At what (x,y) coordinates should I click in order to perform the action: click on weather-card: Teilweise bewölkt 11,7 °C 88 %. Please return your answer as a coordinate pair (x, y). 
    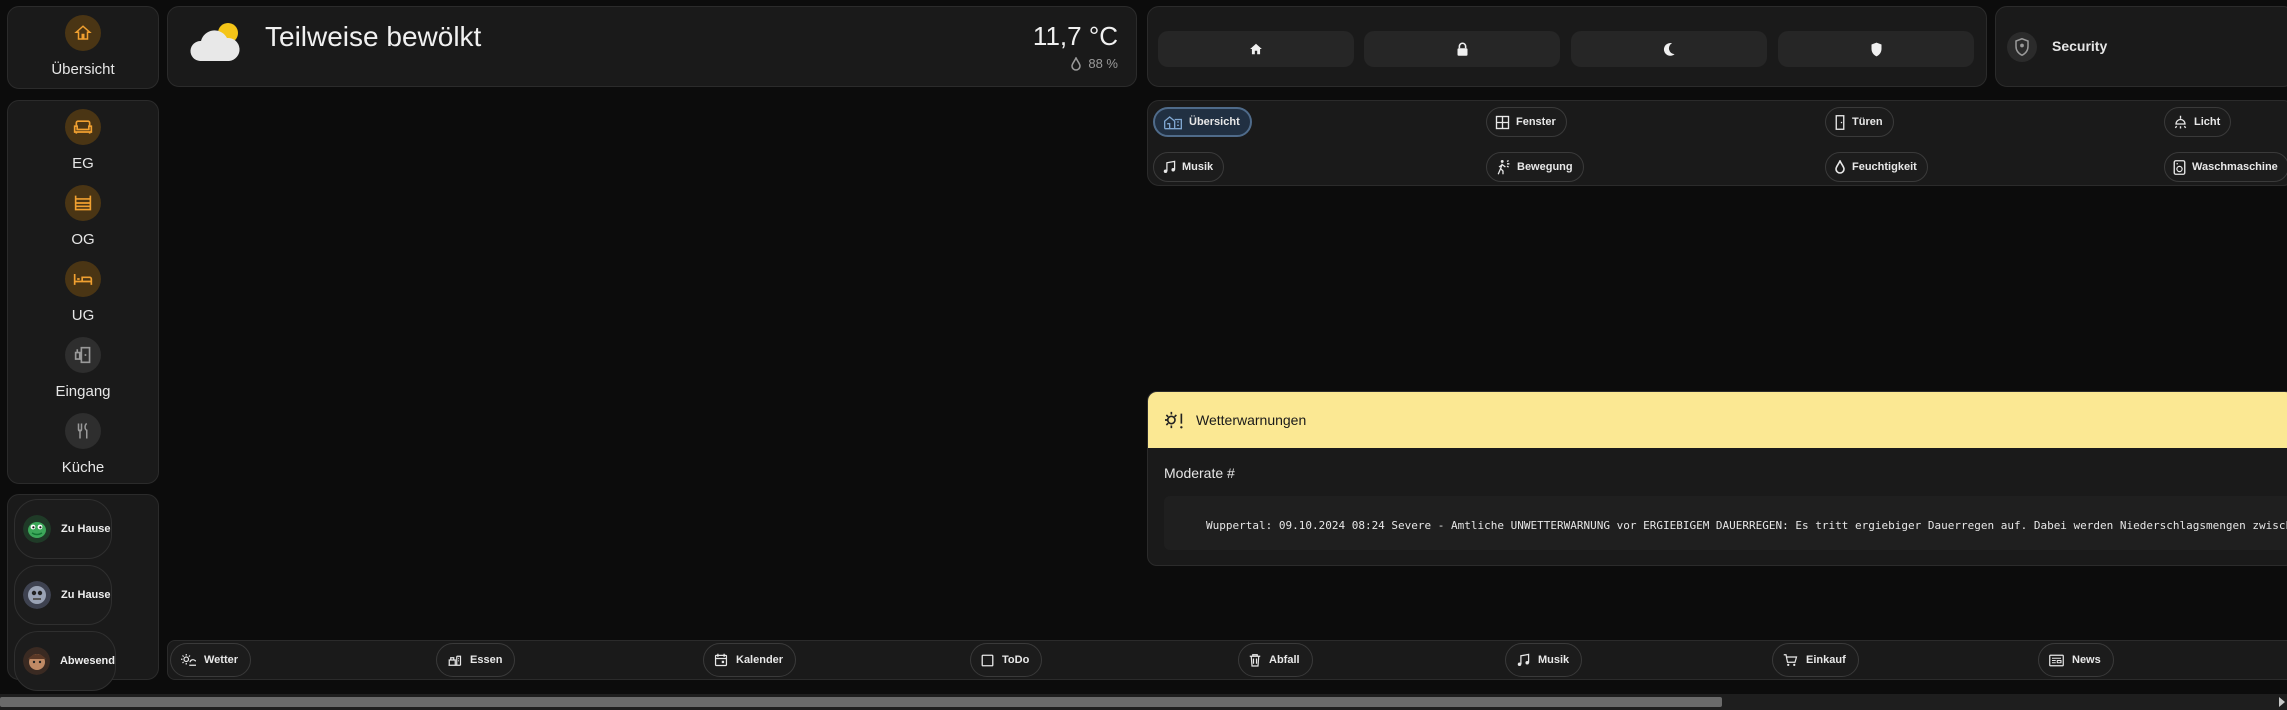
    Looking at the image, I should click on (652, 46).